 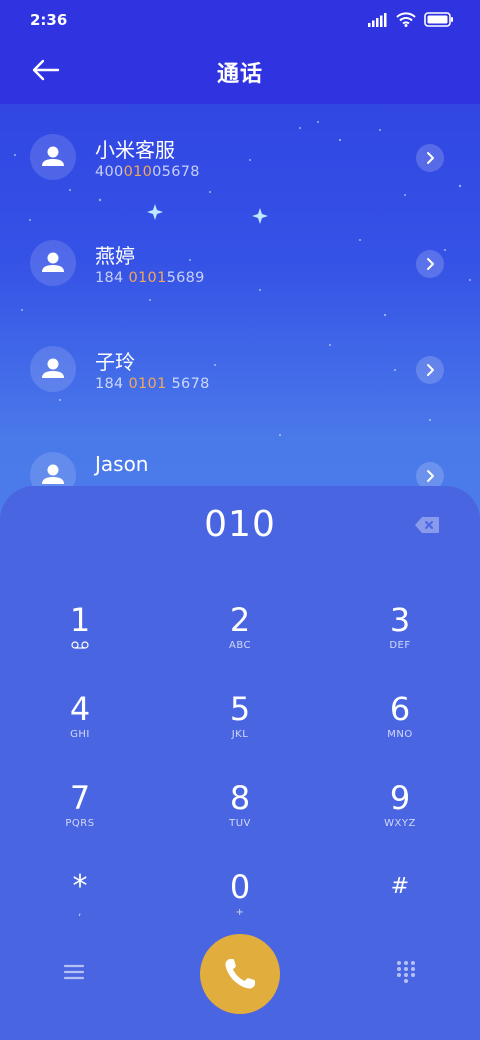 I want to click on signal-icon, so click(x=377, y=19).